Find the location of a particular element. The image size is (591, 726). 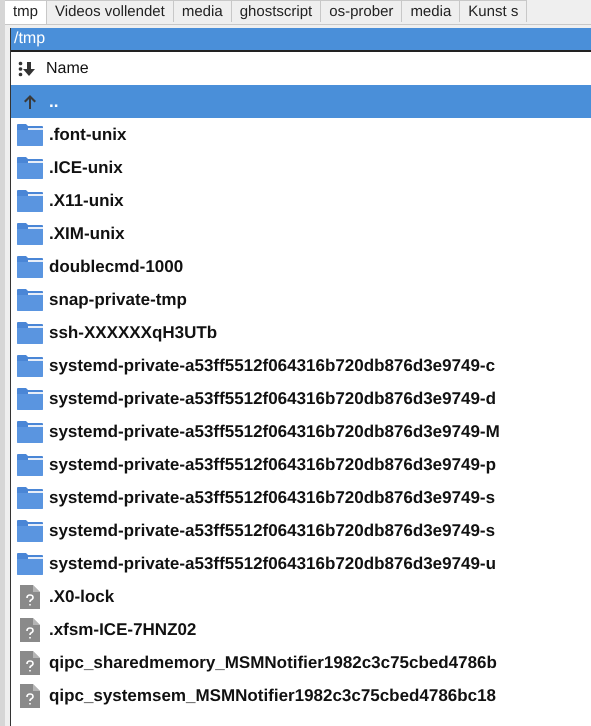

file-row: systemd-private-a53ff5512f064316b720db876d3e9749-p is located at coordinates (301, 464).